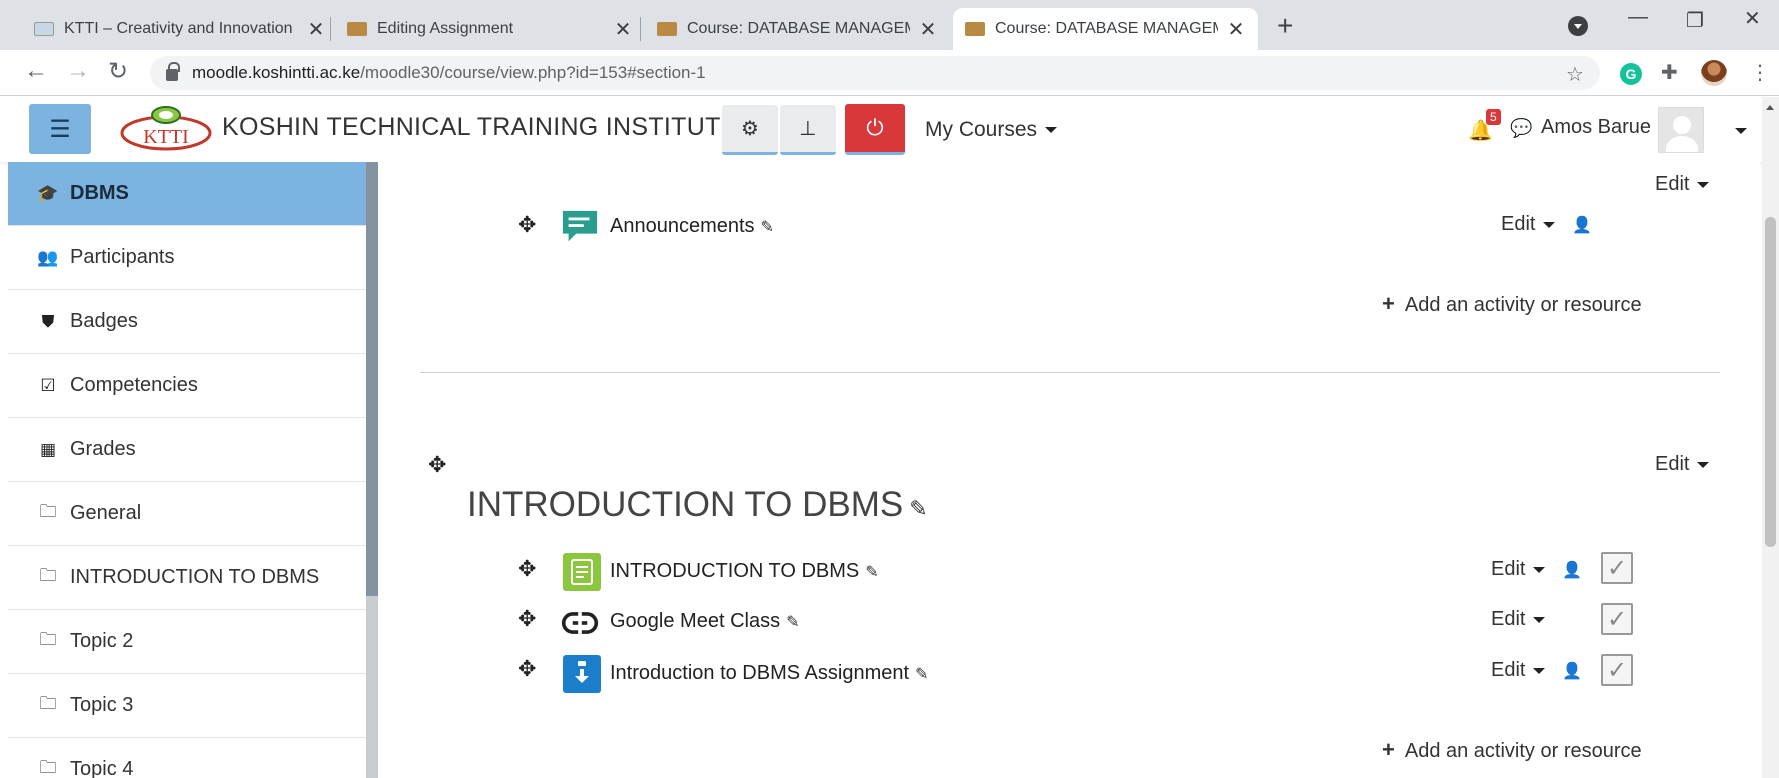 This screenshot has height=778, width=1779. Describe the element at coordinates (697, 505) in the screenshot. I see `section-title: INTRODUCTION TO DBMS ✎` at that location.